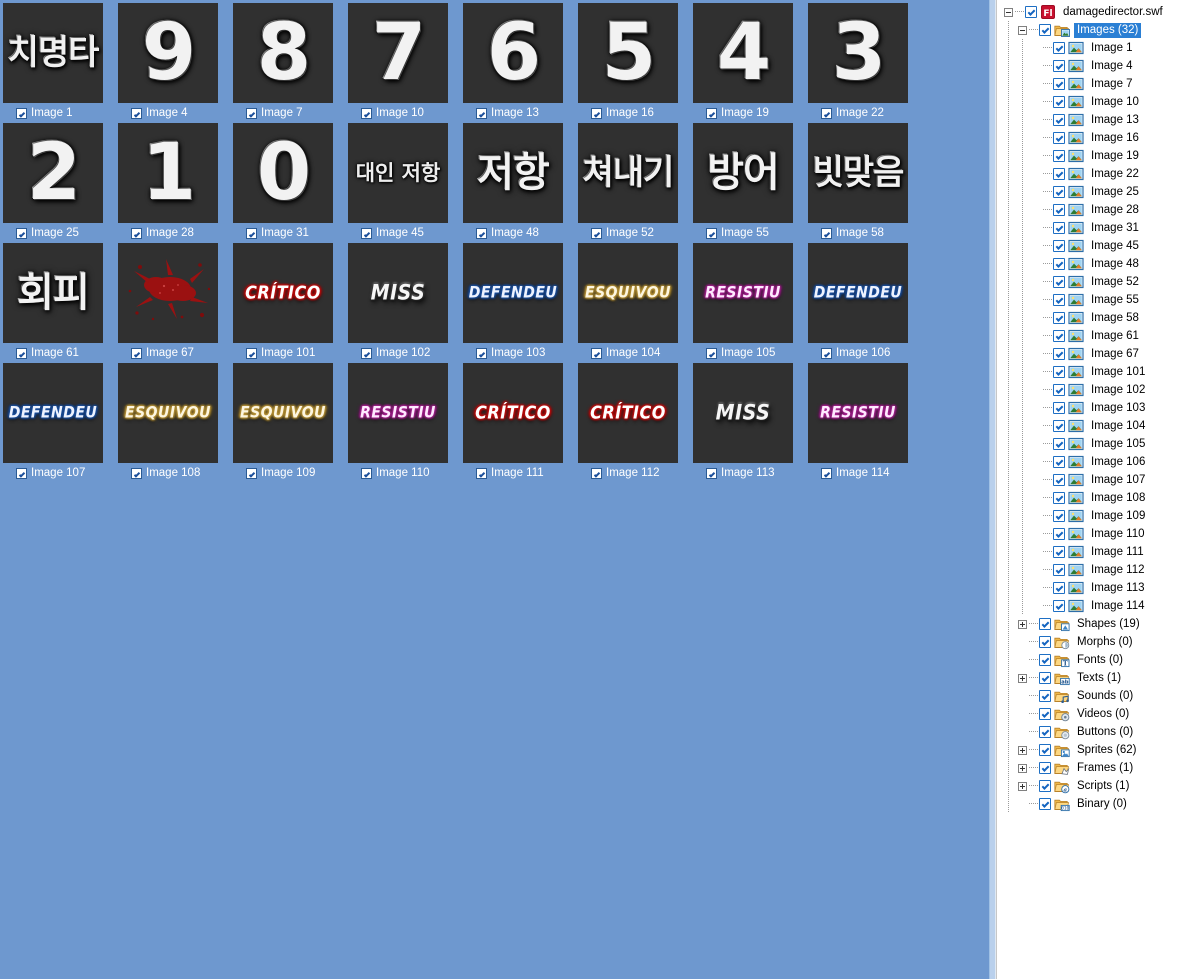 This screenshot has height=979, width=1195. What do you see at coordinates (175, 423) in the screenshot?
I see `thumbnail-cell: ESQUIVOU Image 108` at bounding box center [175, 423].